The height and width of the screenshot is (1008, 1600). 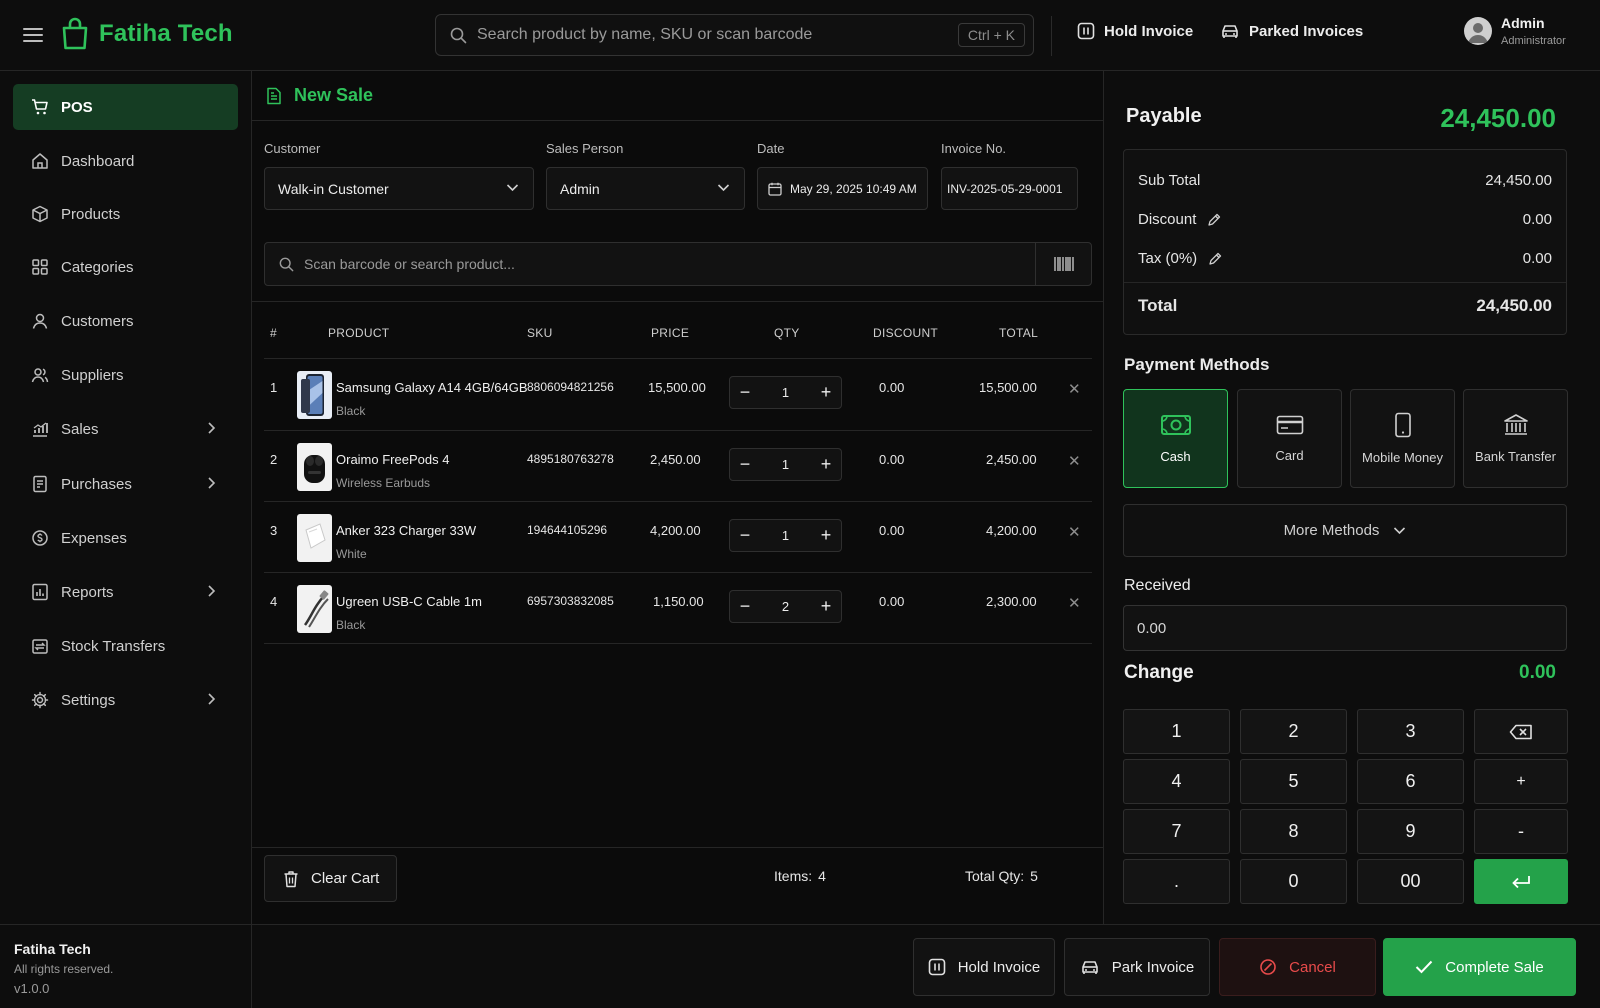 I want to click on sidebar-item-reports: Reports, so click(x=125, y=592).